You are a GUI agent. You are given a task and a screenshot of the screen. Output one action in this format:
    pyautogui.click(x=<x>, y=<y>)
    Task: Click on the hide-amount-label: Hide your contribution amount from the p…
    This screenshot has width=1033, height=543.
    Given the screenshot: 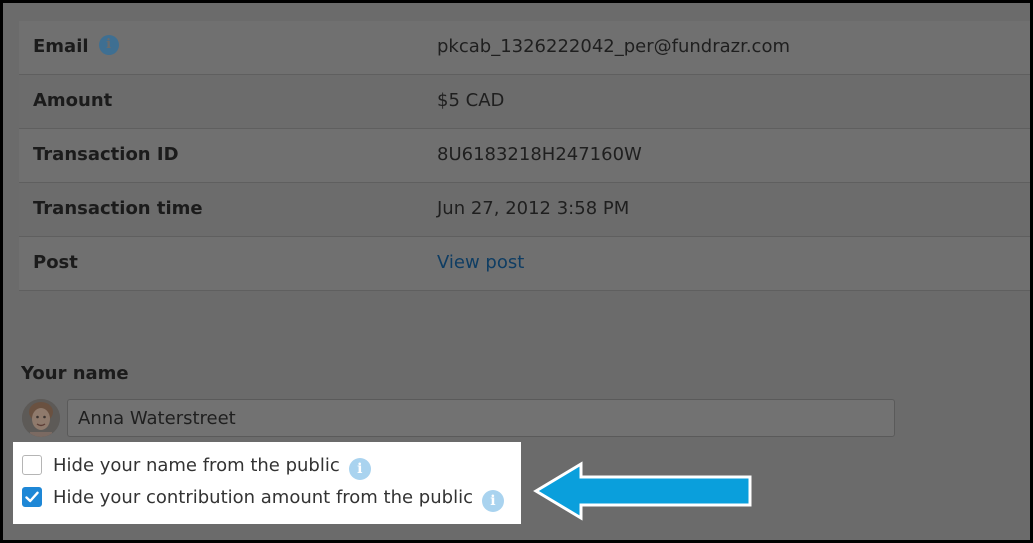 What is the action you would take?
    pyautogui.click(x=263, y=497)
    